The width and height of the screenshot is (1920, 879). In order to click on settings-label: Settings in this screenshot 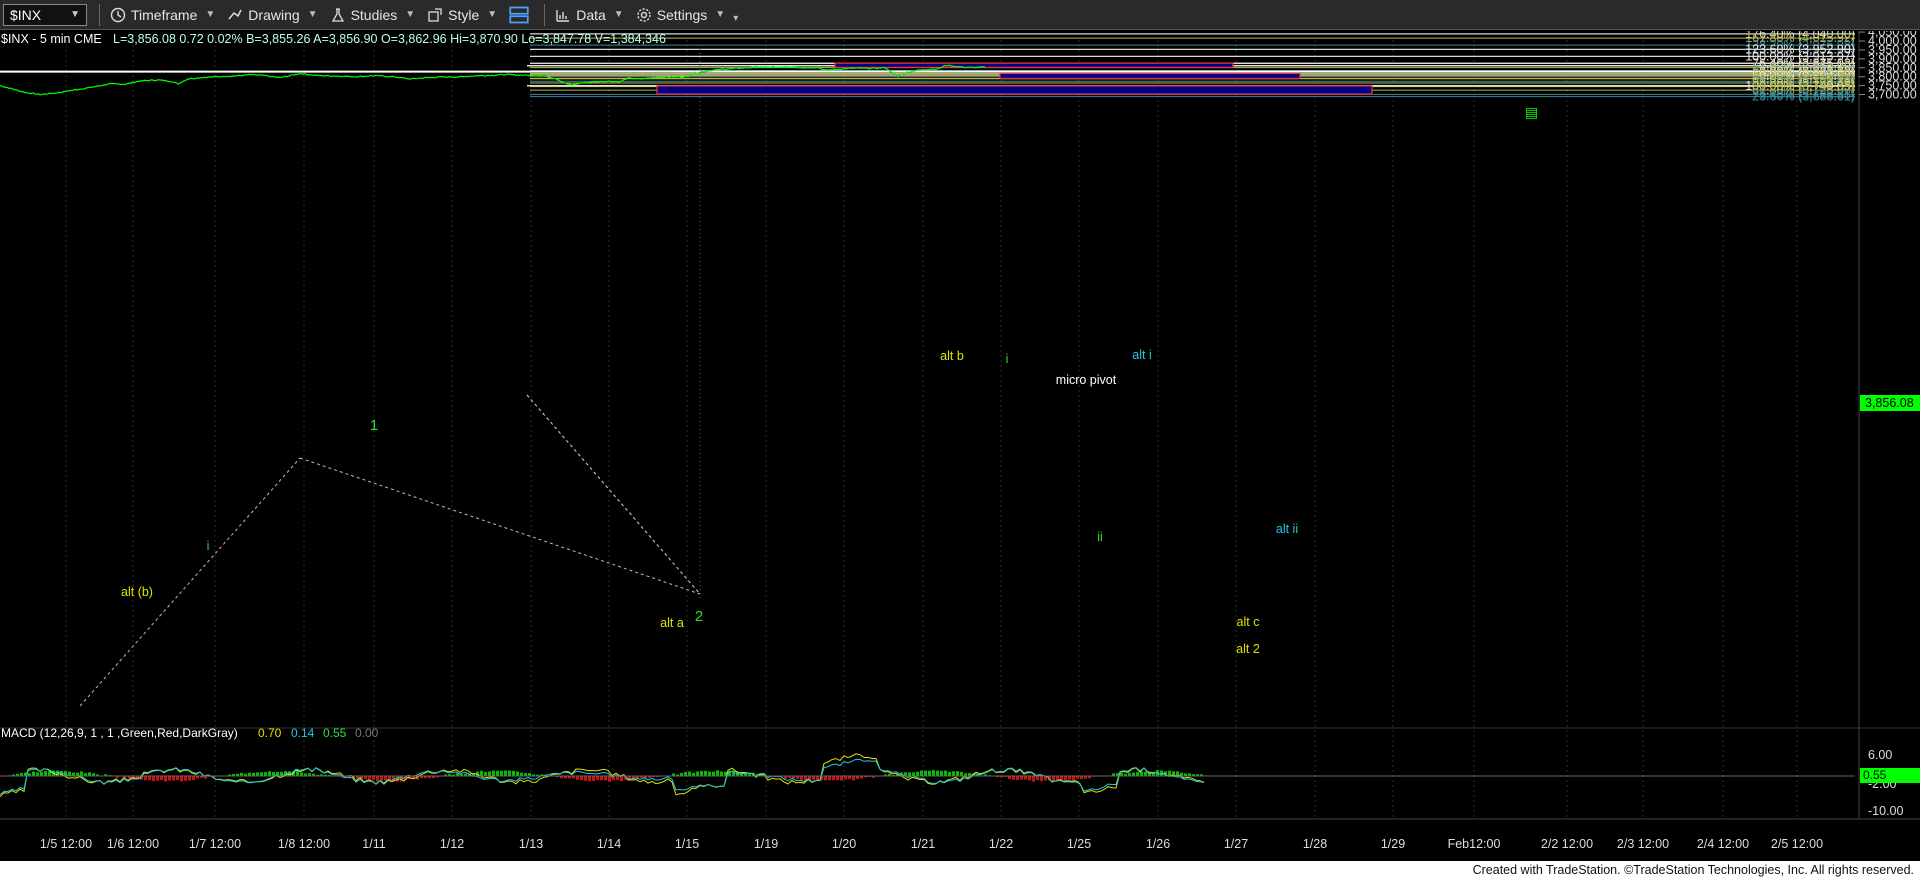, I will do `click(682, 14)`.